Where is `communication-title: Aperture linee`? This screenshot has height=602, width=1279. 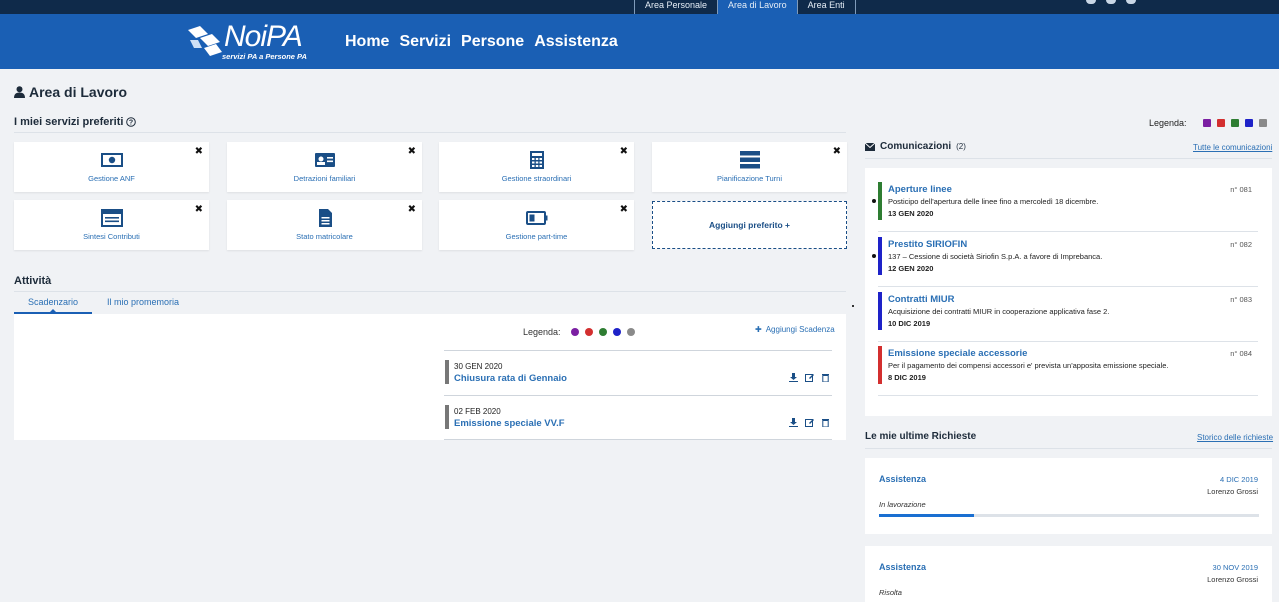 communication-title: Aperture linee is located at coordinates (920, 189).